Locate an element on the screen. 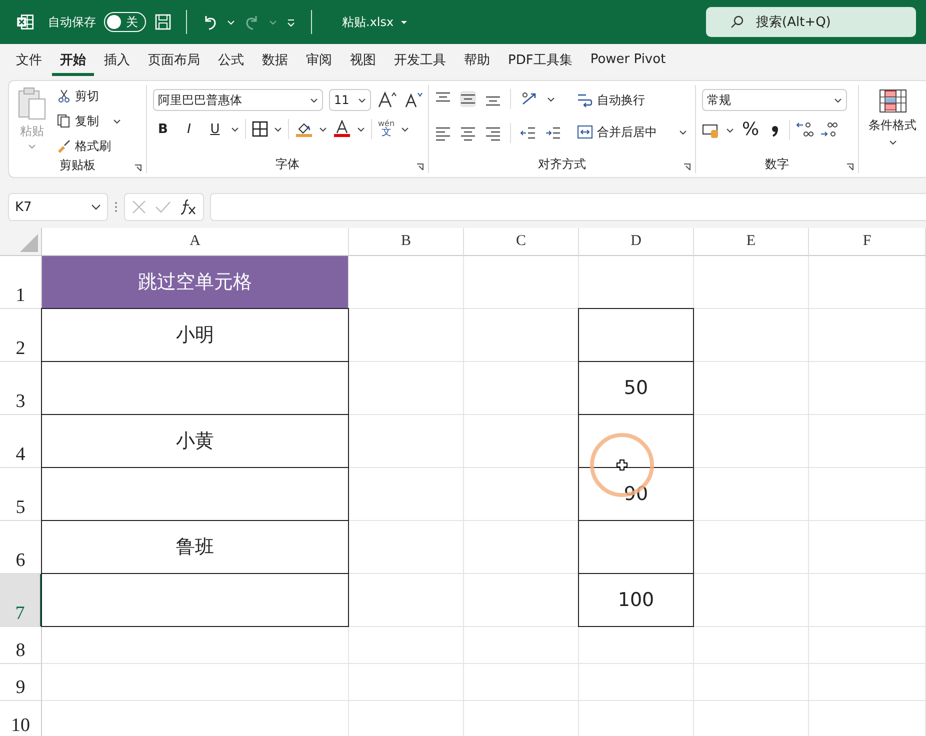 The height and width of the screenshot is (736, 926). search-field: 搜索(Alt+Q) is located at coordinates (811, 22).